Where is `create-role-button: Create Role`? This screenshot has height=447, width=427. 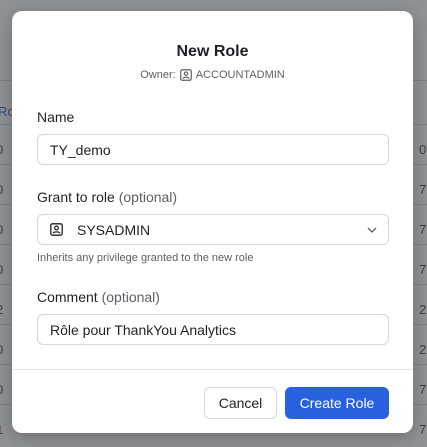 create-role-button: Create Role is located at coordinates (337, 403).